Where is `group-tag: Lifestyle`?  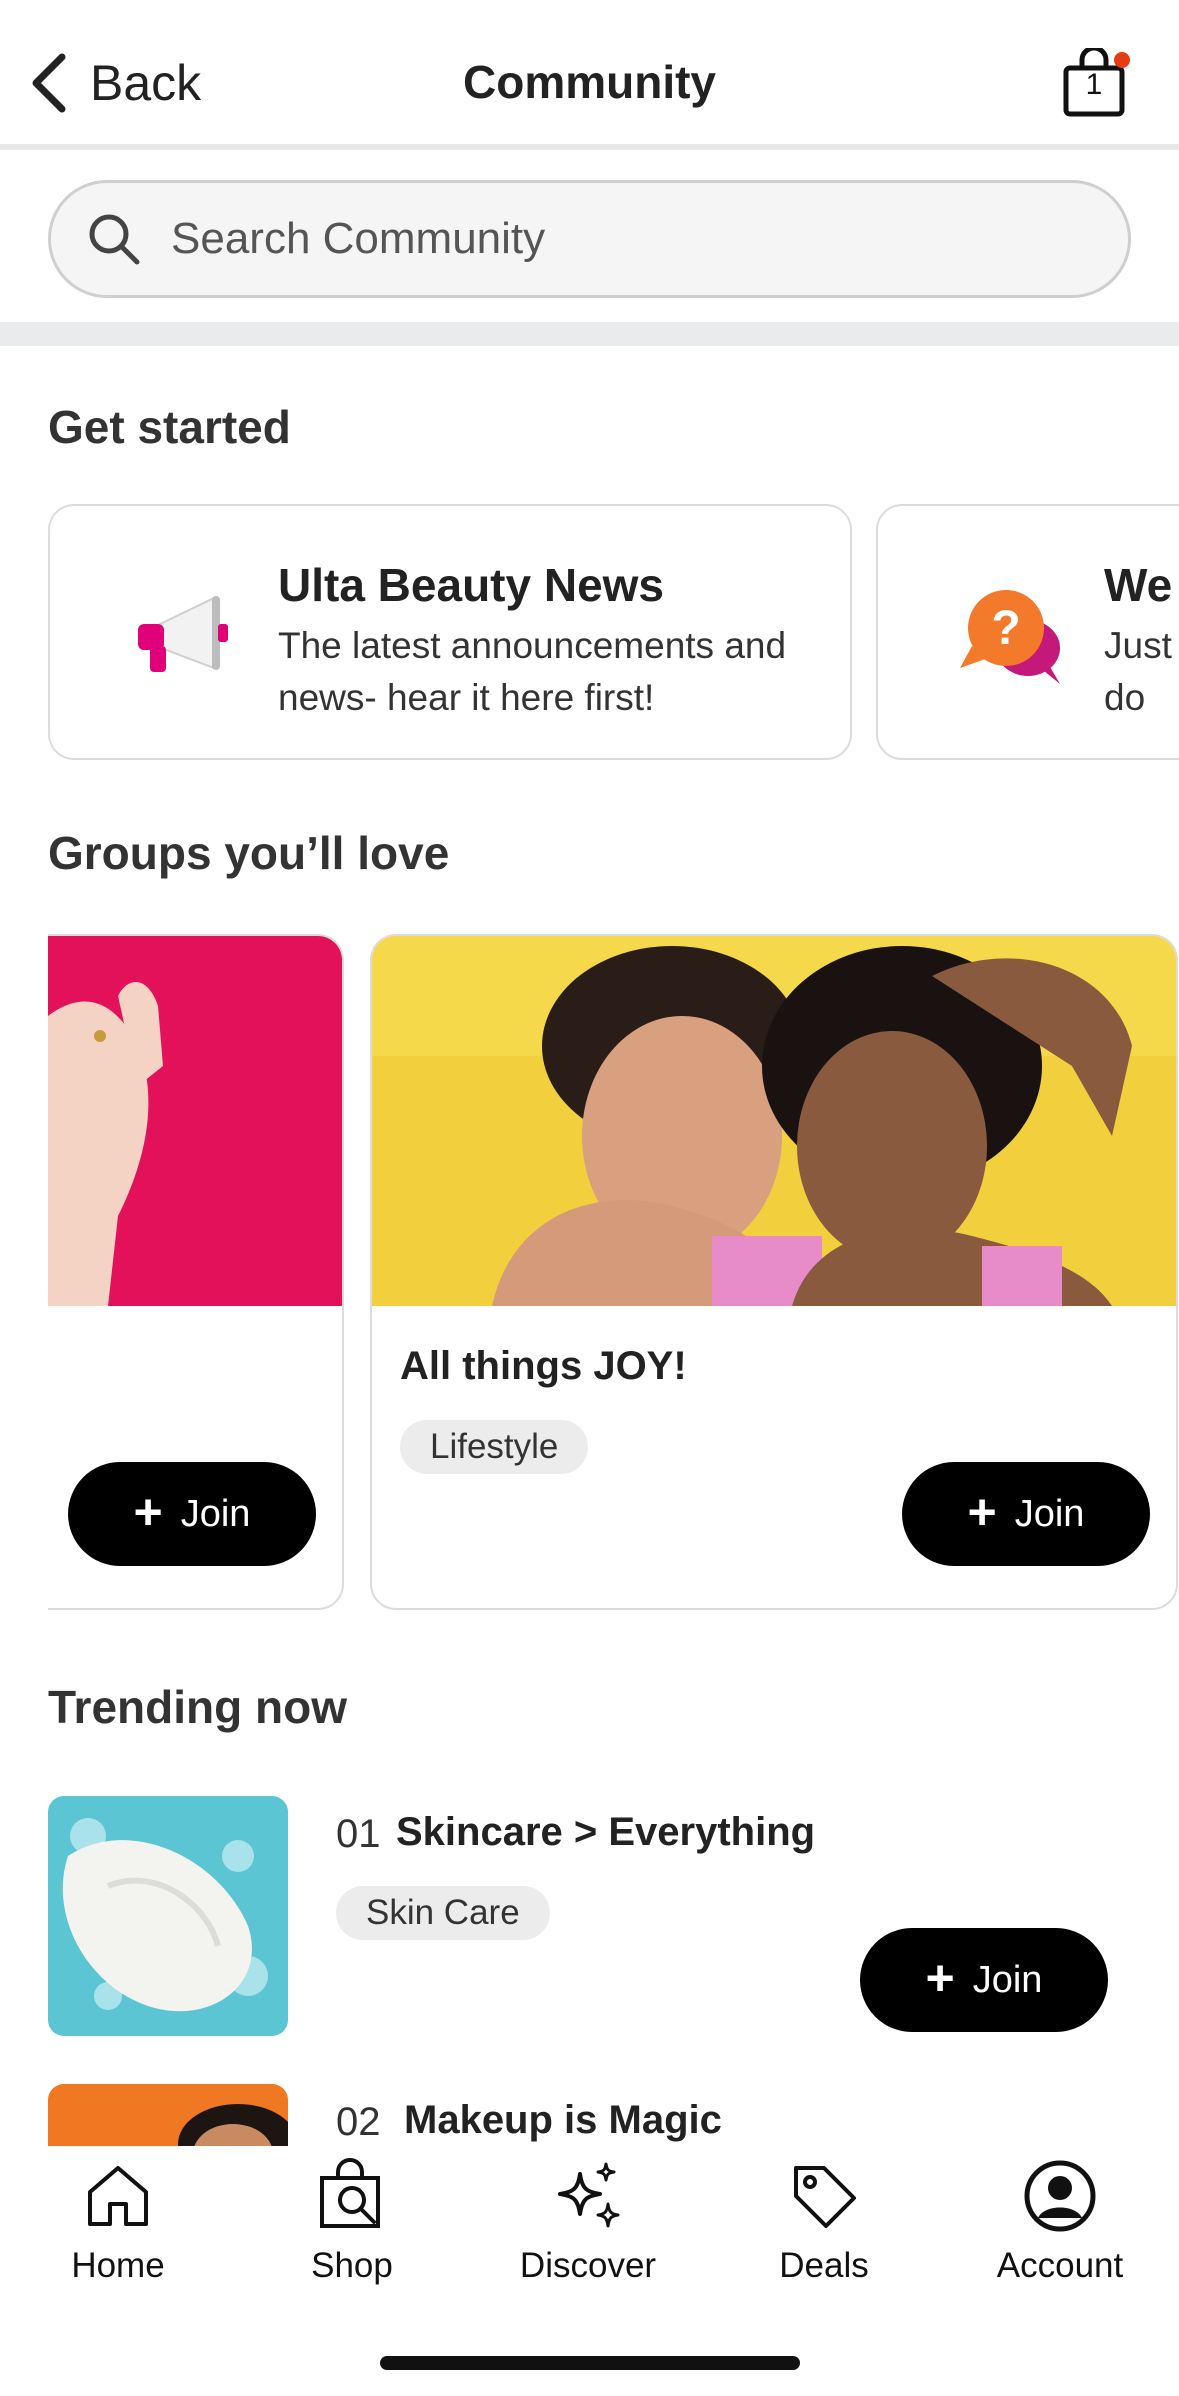 group-tag: Lifestyle is located at coordinates (494, 1447).